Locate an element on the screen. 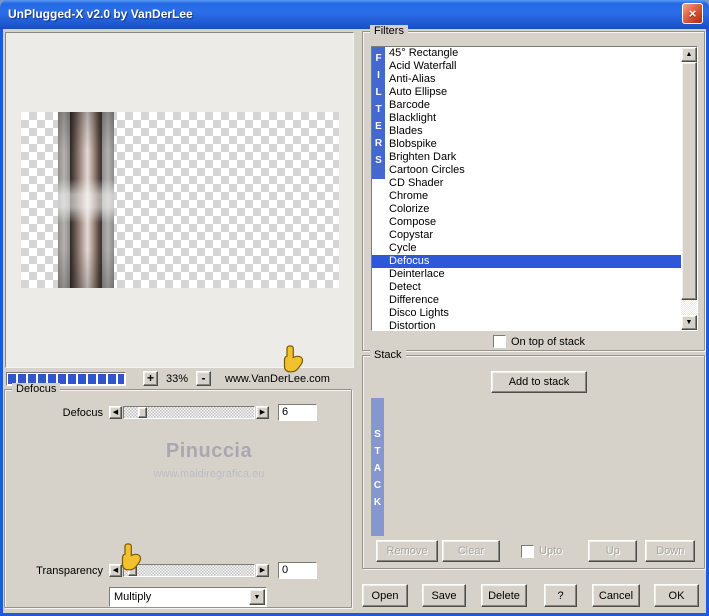 The height and width of the screenshot is (616, 709). defocus-slider-row: Defocus ◀ ▶ 6 is located at coordinates (174, 412).